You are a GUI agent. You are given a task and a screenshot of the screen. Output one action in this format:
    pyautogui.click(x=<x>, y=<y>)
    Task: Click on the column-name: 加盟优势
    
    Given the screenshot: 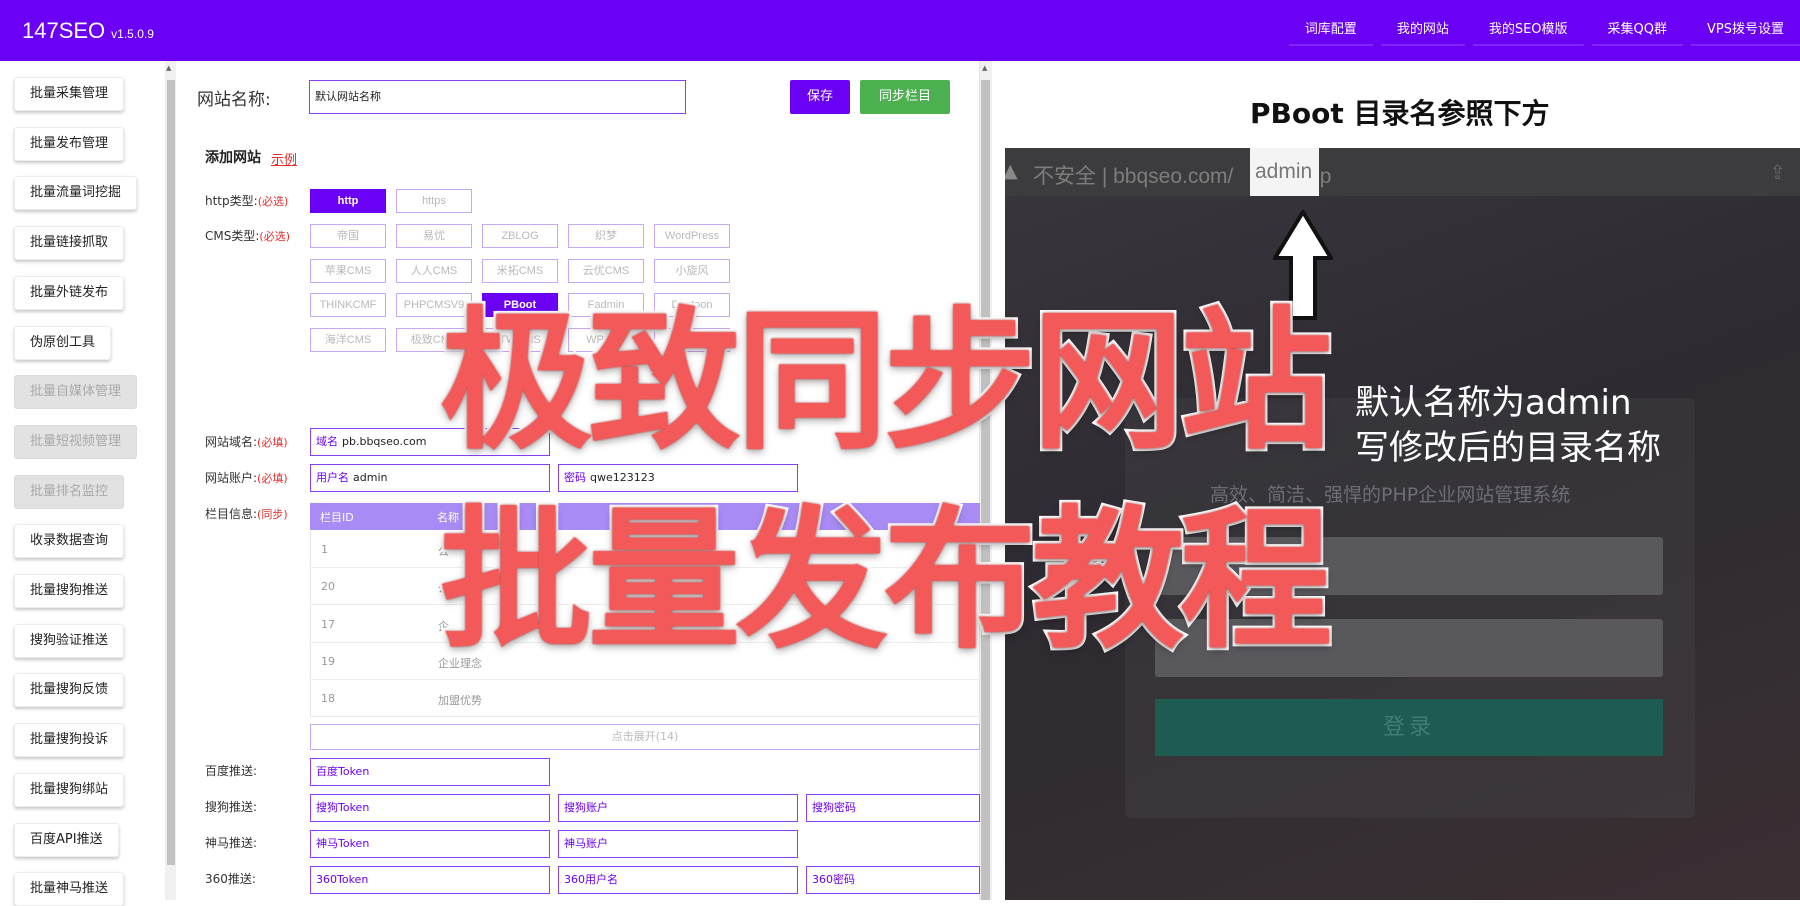 What is the action you would take?
    pyautogui.click(x=460, y=701)
    